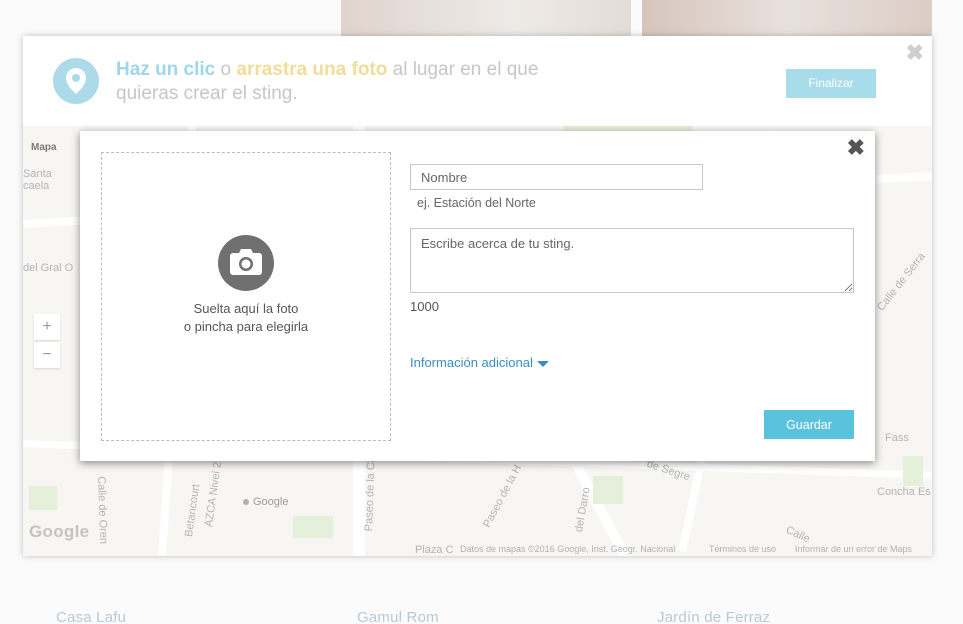 The image size is (963, 624). What do you see at coordinates (471, 362) in the screenshot?
I see `more-info-label: Información adicional` at bounding box center [471, 362].